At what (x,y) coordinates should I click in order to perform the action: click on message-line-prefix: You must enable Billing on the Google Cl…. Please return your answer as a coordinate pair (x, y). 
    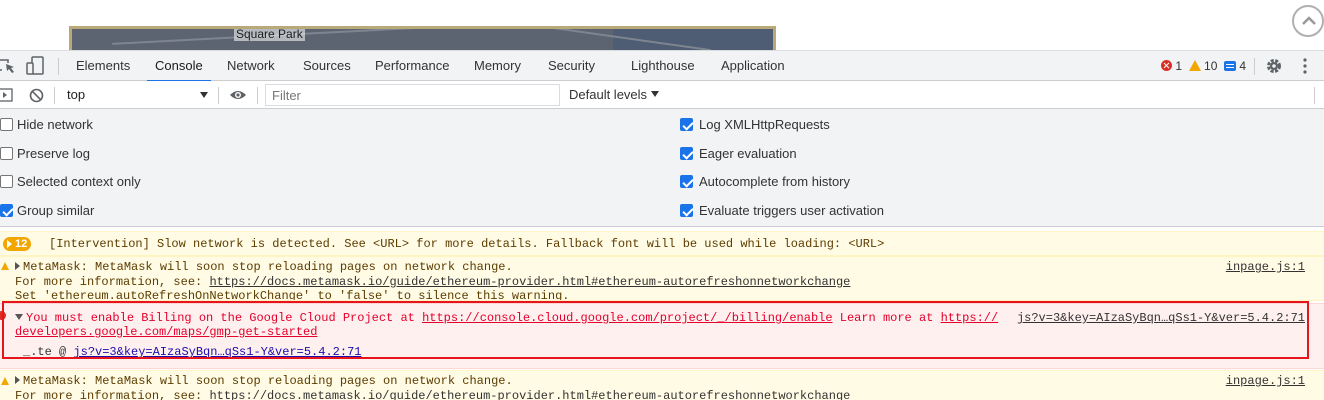
    Looking at the image, I should click on (224, 318).